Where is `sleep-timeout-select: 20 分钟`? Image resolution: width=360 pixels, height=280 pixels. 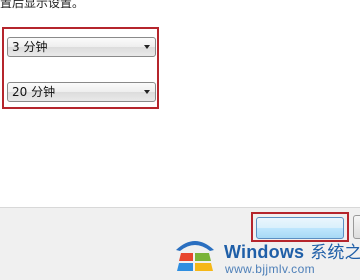 sleep-timeout-select: 20 分钟 is located at coordinates (81, 92).